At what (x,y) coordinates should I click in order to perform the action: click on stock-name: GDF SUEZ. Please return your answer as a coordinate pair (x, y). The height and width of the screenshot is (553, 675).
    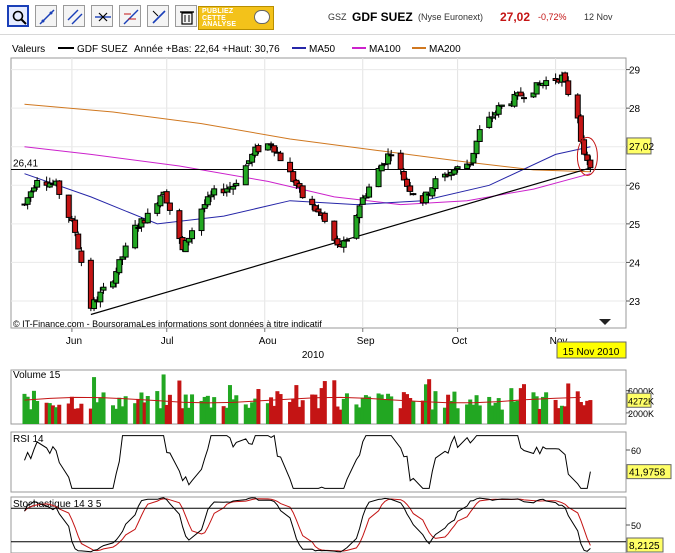
    Looking at the image, I should click on (382, 17).